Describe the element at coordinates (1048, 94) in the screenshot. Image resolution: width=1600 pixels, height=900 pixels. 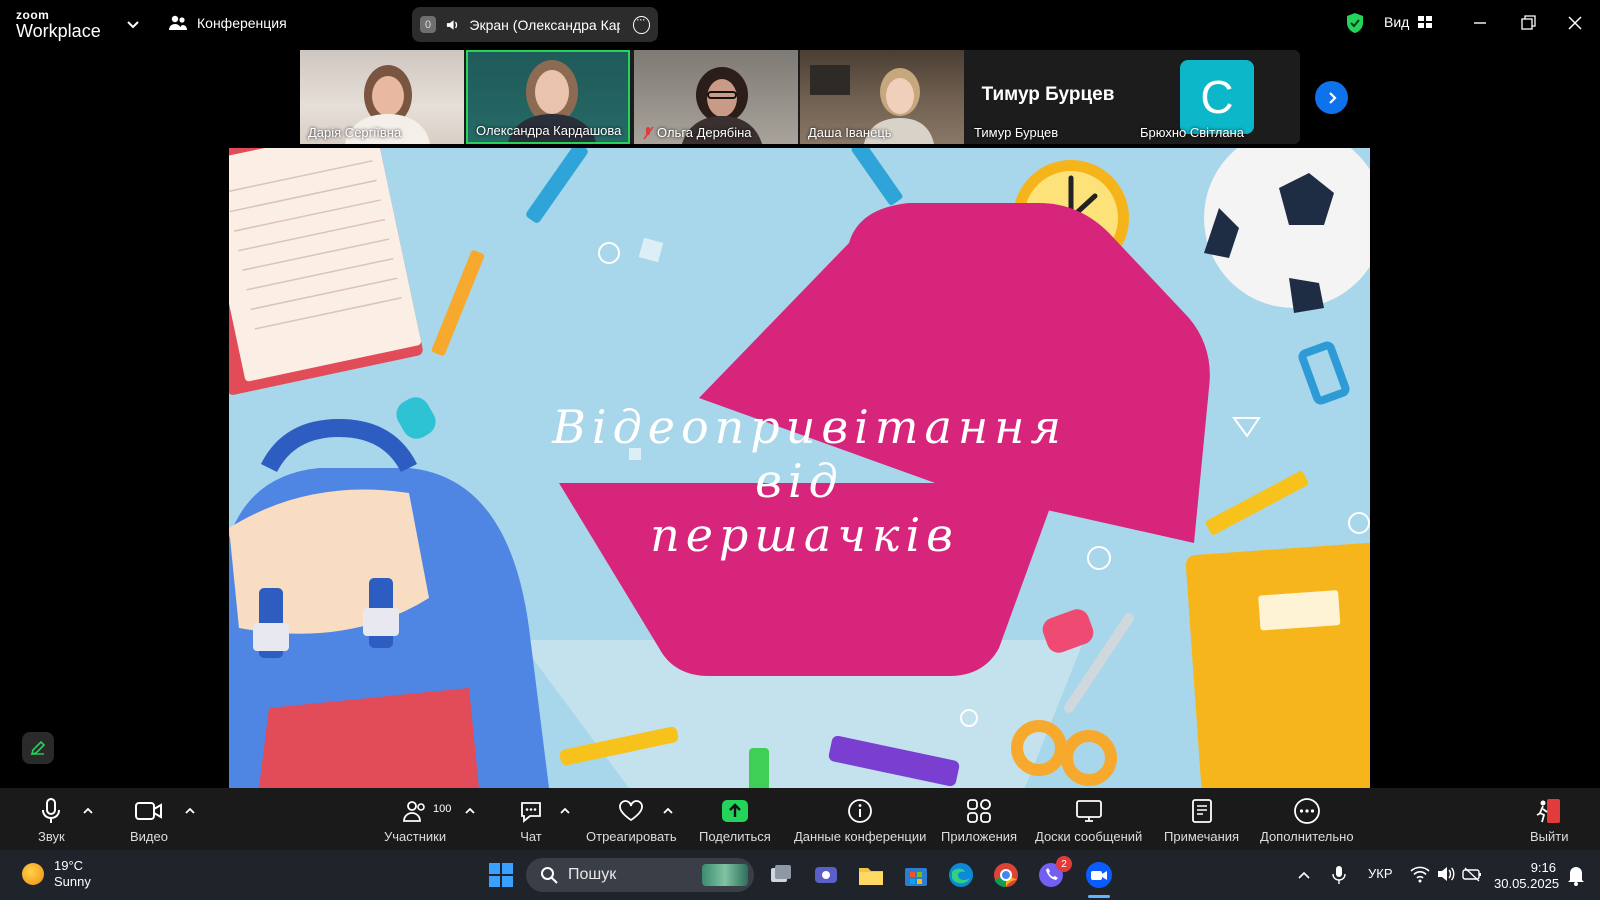
I see `participant-large-name: Тимур Бурцев` at that location.